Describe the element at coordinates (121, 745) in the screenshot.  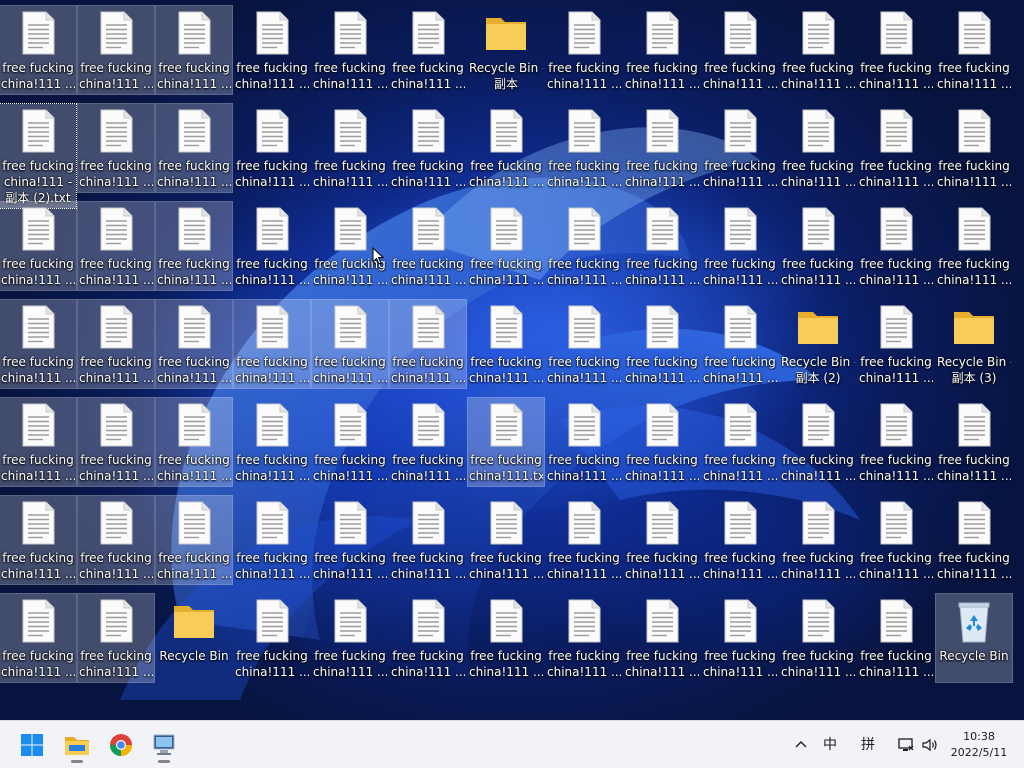
I see `chrome-button` at that location.